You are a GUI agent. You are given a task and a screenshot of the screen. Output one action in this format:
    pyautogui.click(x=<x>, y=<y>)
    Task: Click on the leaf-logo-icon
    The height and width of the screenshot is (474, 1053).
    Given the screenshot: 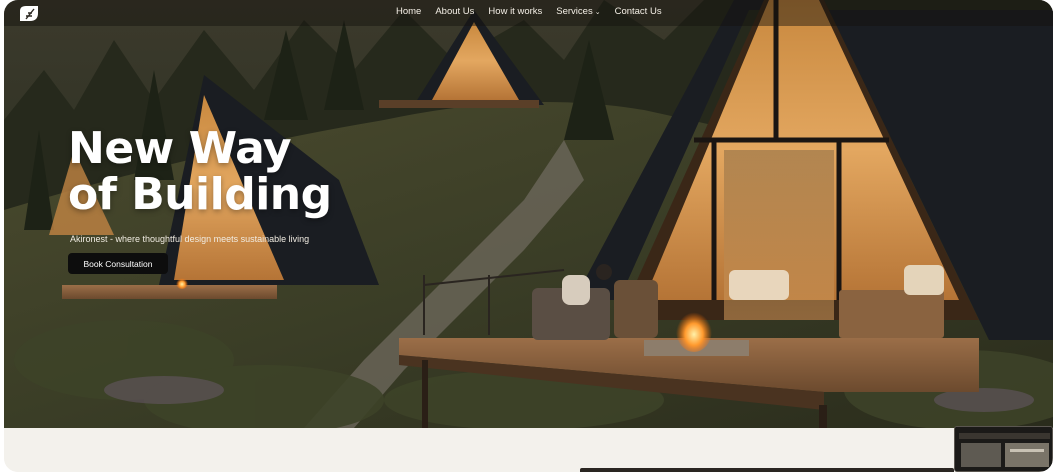 What is the action you would take?
    pyautogui.click(x=30, y=13)
    